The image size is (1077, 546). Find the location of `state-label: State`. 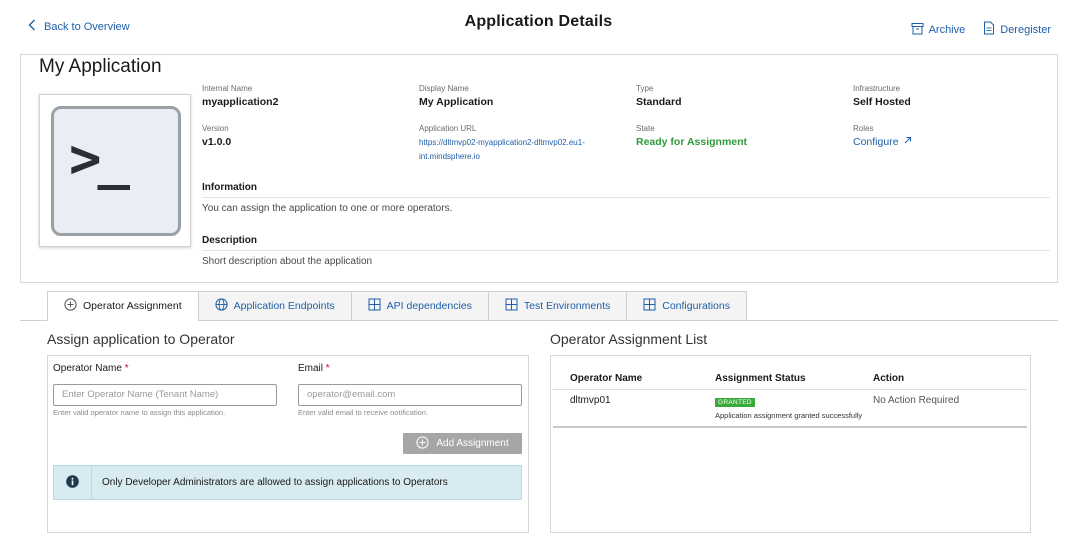

state-label: State is located at coordinates (645, 128).